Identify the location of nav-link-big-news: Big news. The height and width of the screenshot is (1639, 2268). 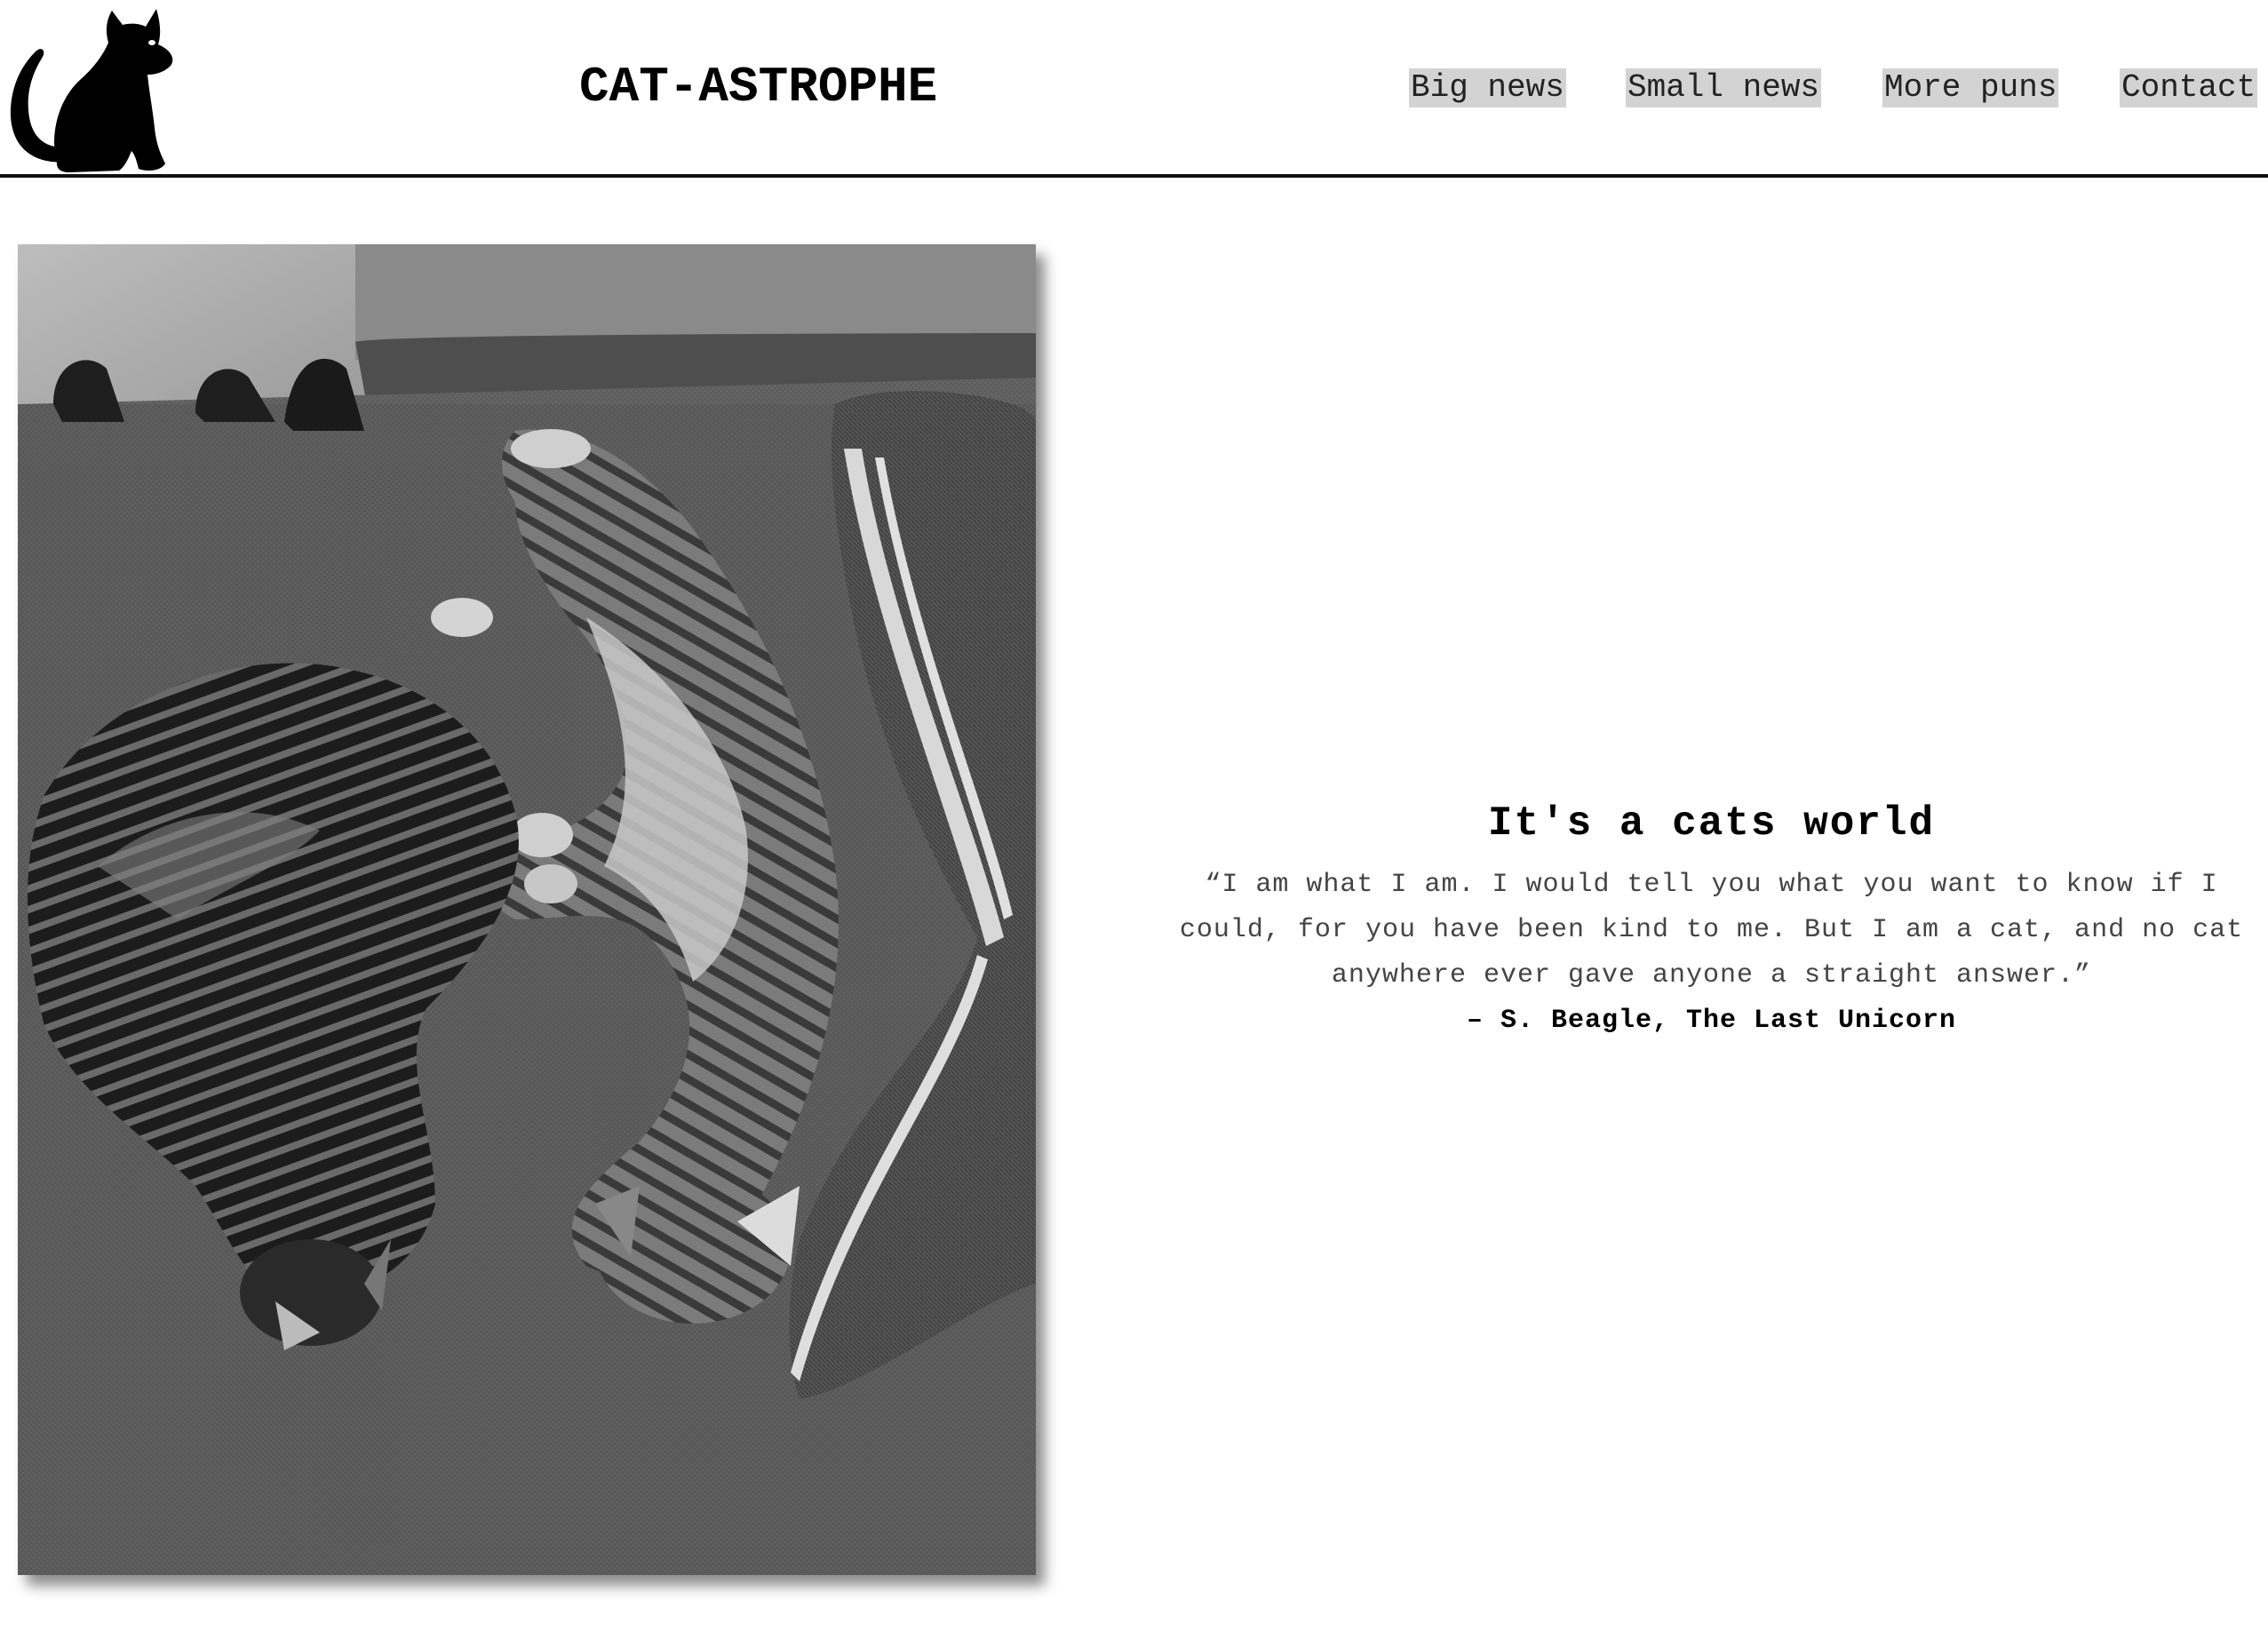
(1487, 87).